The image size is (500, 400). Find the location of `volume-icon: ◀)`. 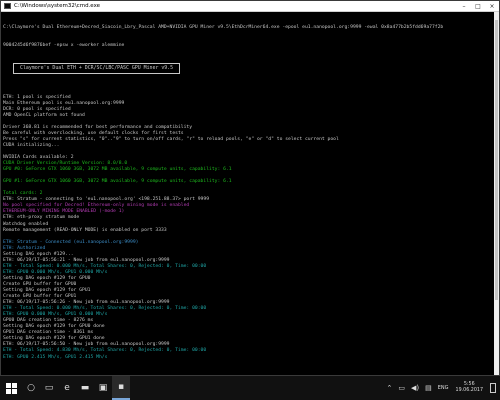

volume-icon: ◀) is located at coordinates (415, 388).